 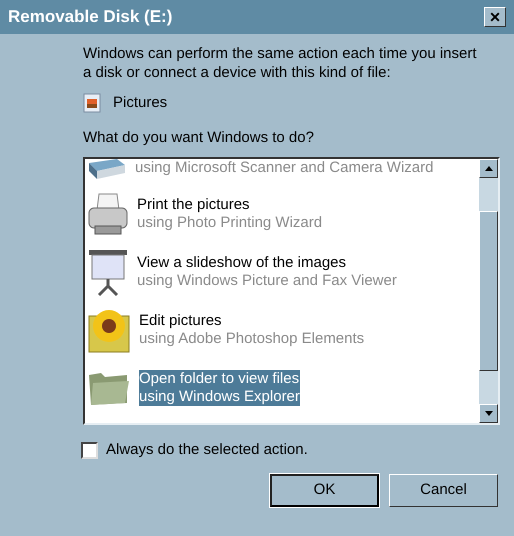 I want to click on scroll-thumb, so click(x=488, y=291).